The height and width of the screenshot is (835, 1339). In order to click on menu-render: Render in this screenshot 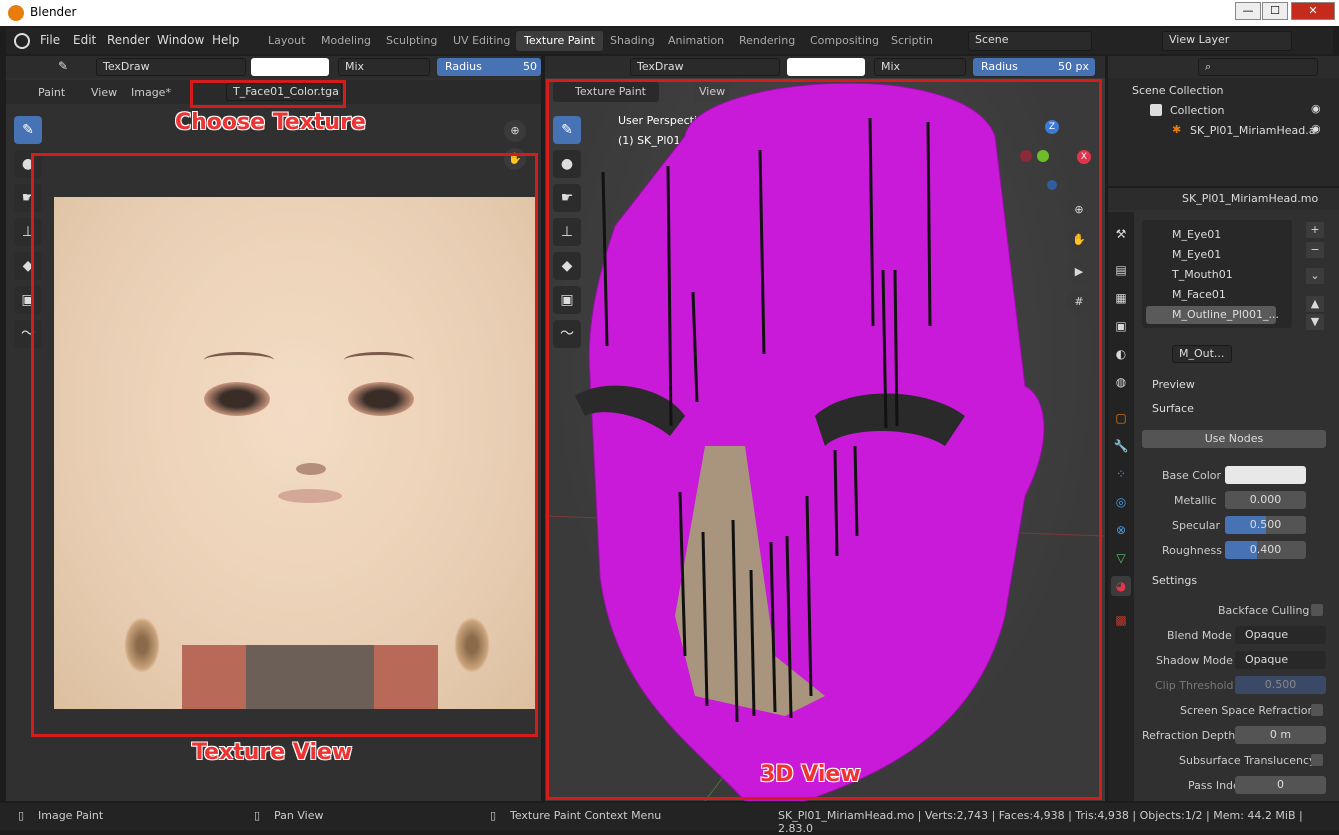, I will do `click(128, 40)`.